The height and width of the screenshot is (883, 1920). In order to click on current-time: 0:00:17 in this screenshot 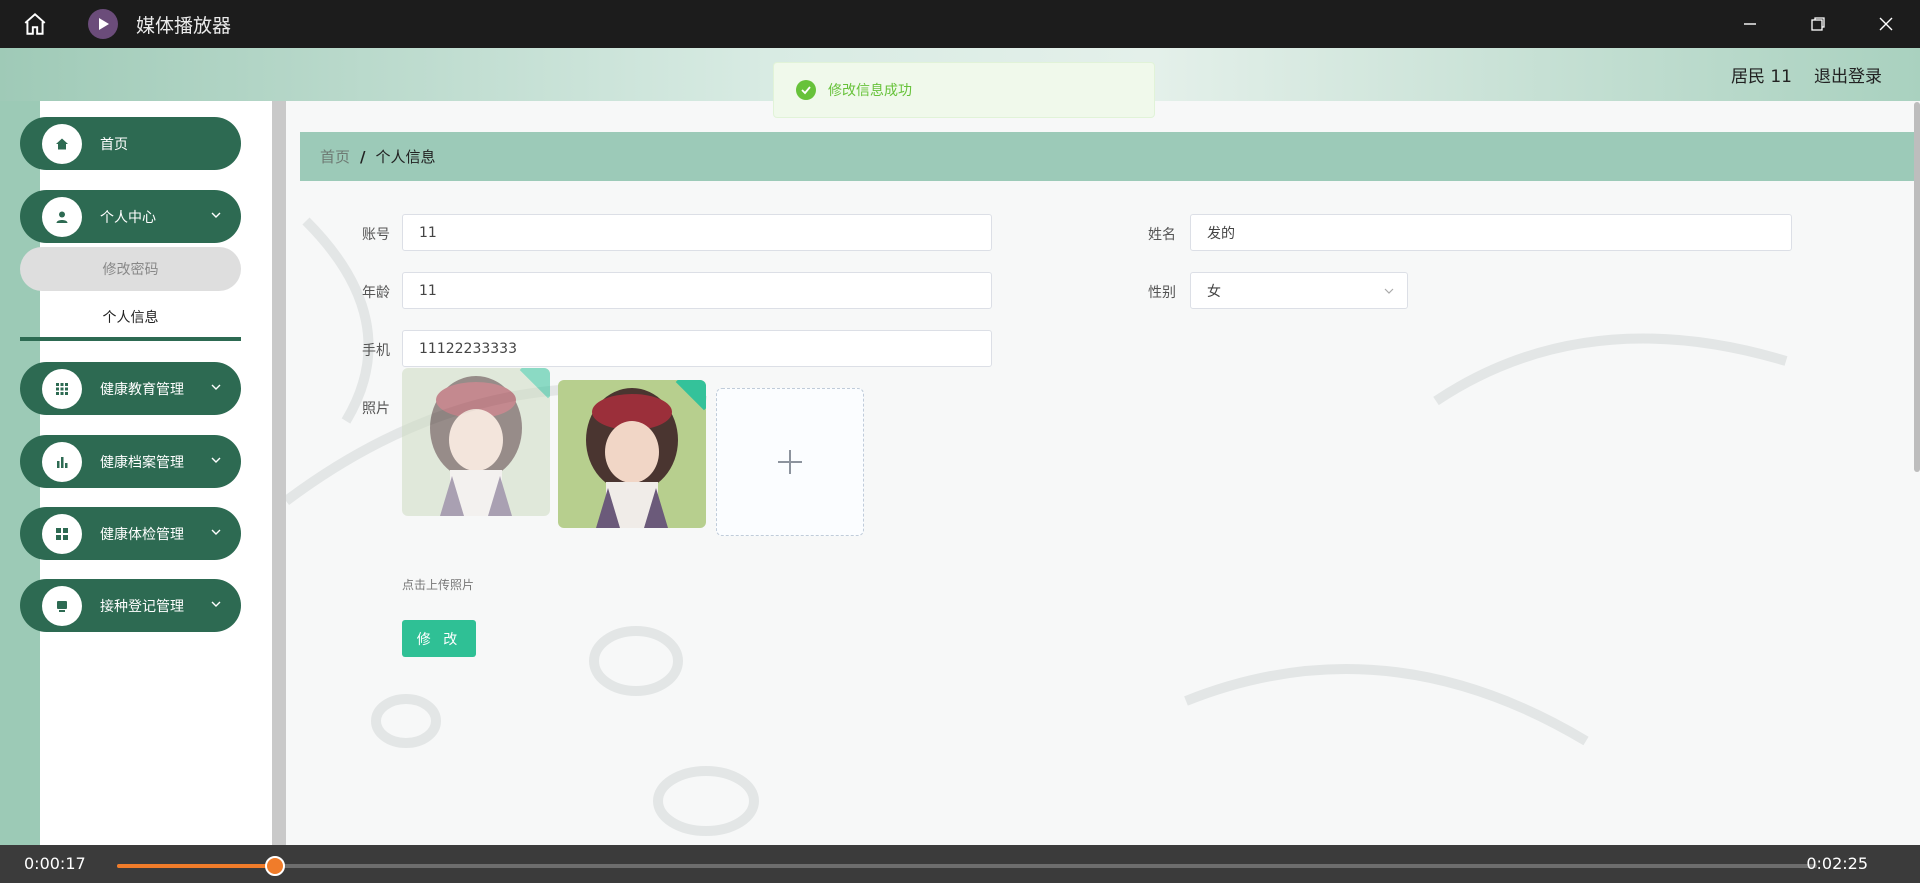, I will do `click(55, 863)`.